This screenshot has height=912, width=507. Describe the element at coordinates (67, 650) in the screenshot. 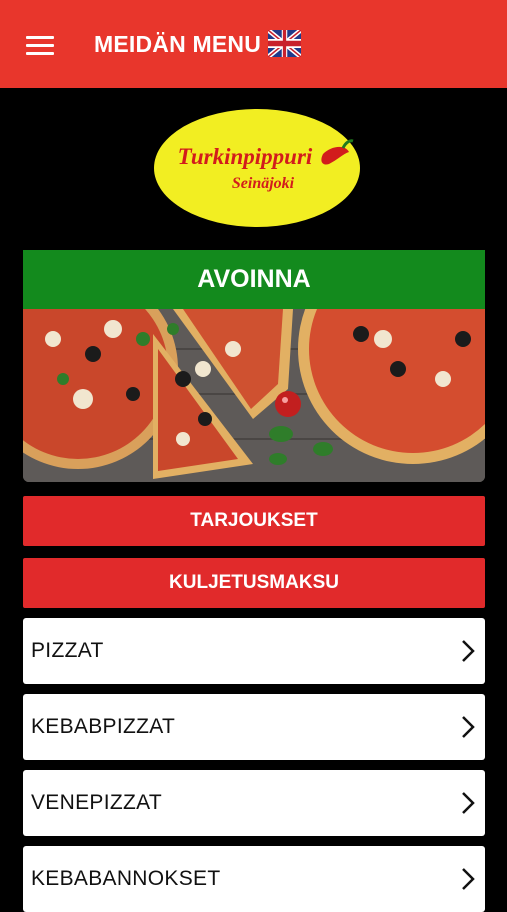

I see `category-label: PIZZAT` at that location.